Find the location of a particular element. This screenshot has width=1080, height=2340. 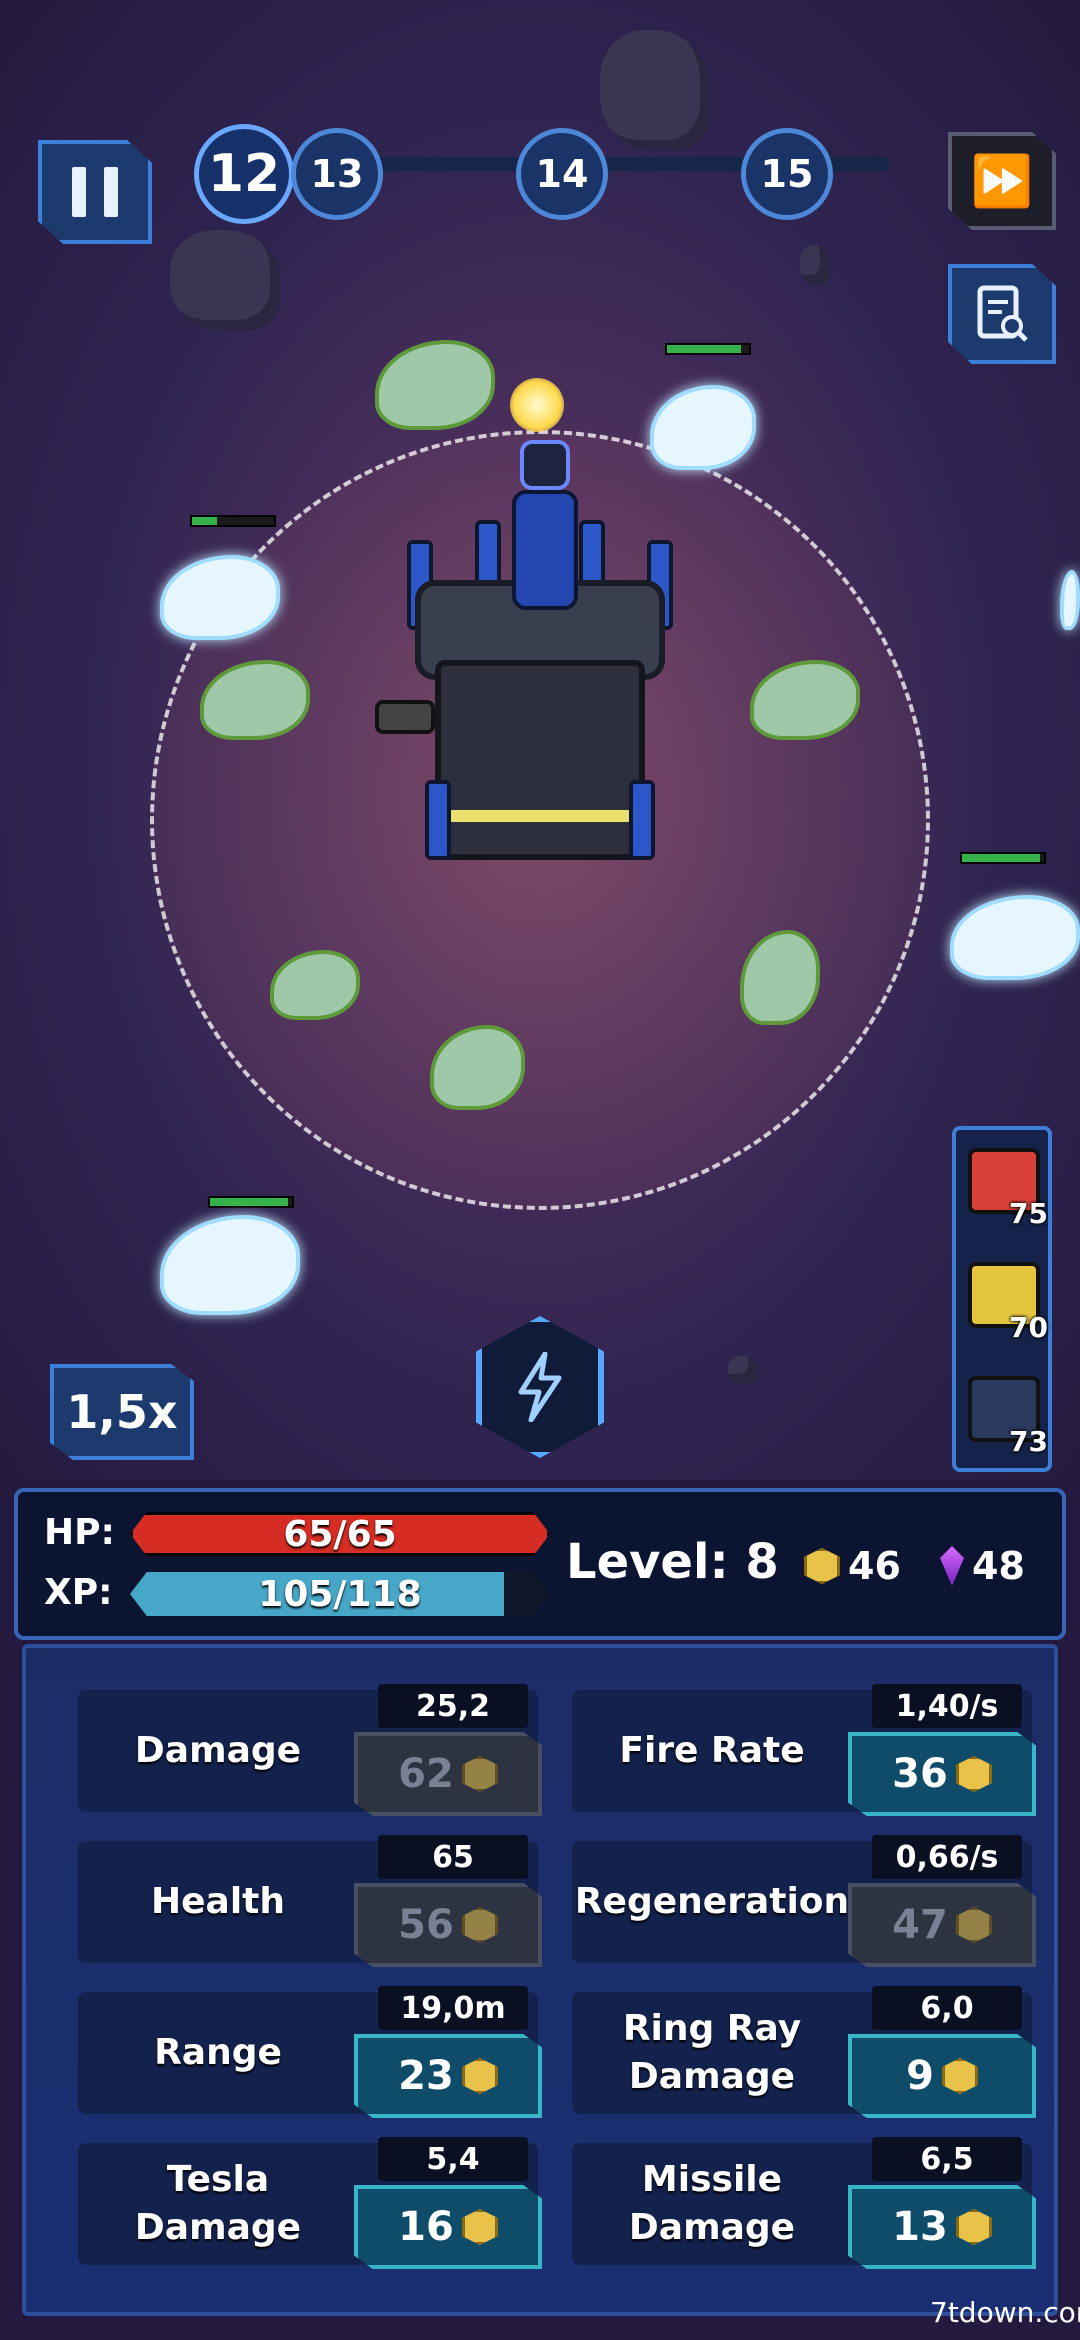

upgrade-card: Damage 25,2 62 is located at coordinates (310, 1750).